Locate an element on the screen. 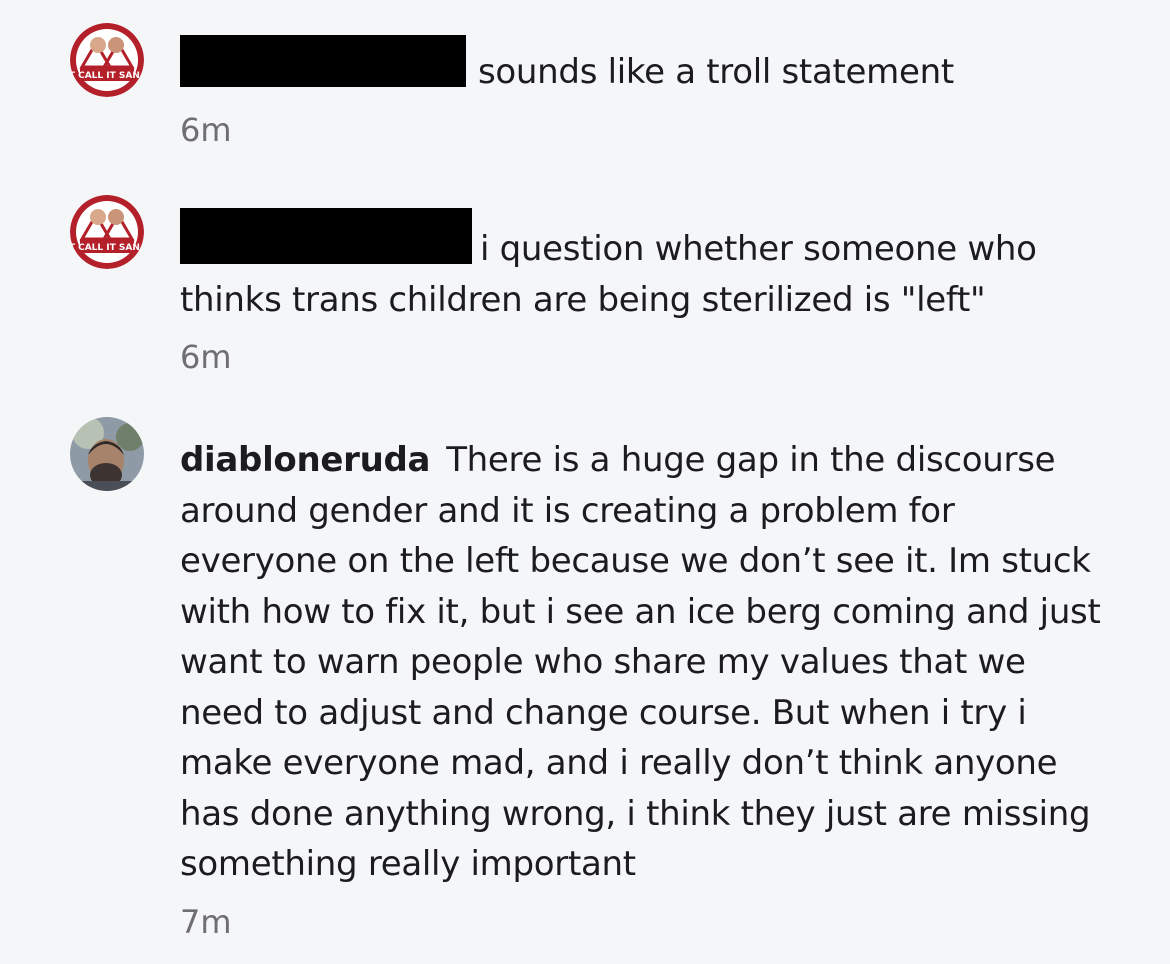 The height and width of the screenshot is (964, 1170). comment-text: sounds like a troll statement is located at coordinates (645, 66).